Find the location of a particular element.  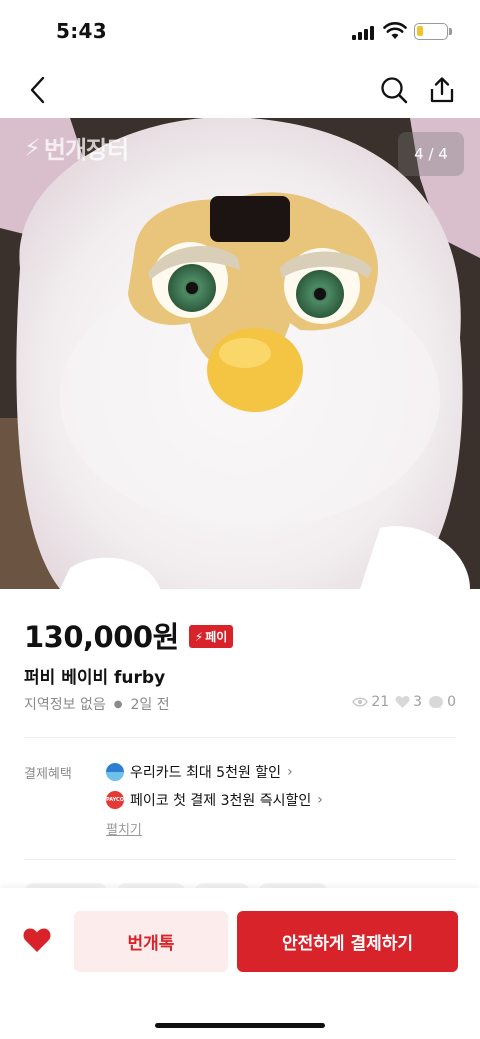

battery-icon is located at coordinates (431, 31).